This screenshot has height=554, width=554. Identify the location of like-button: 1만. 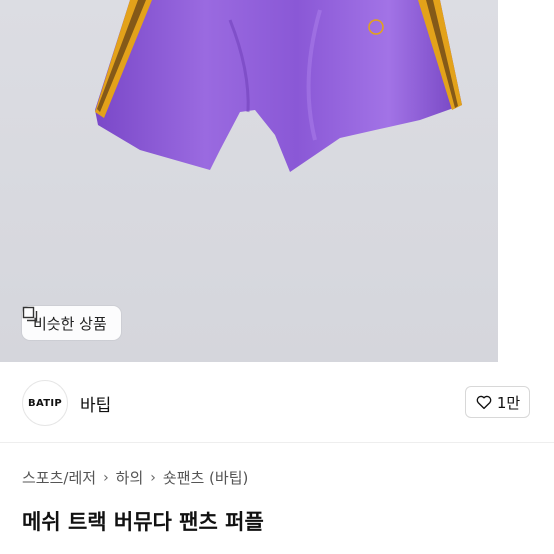
(497, 402).